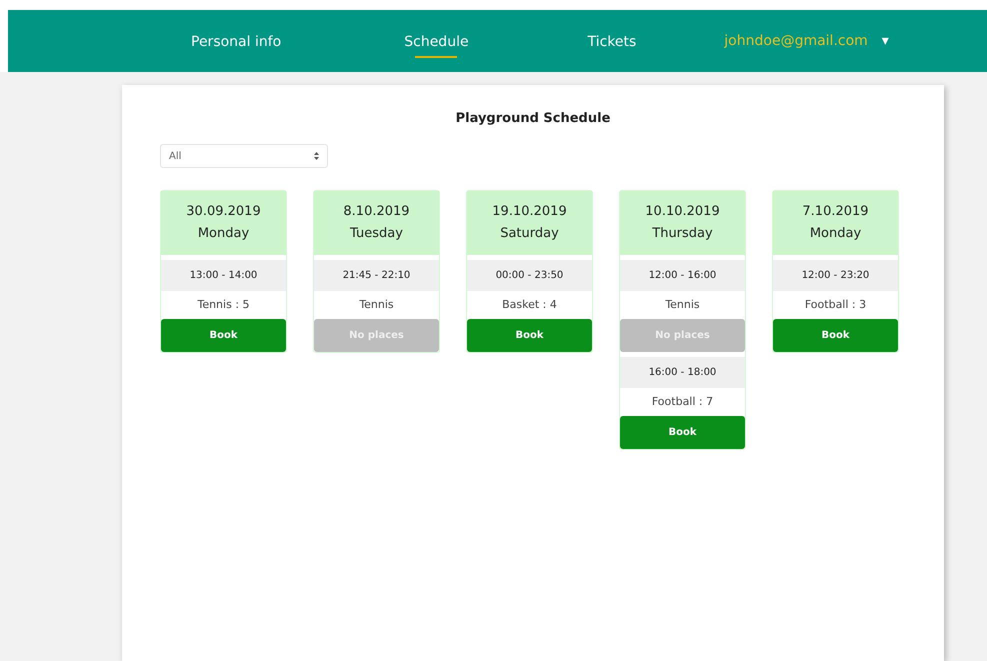 The image size is (987, 661). What do you see at coordinates (223, 275) in the screenshot?
I see `time-slot: 13:00 - 14:00` at bounding box center [223, 275].